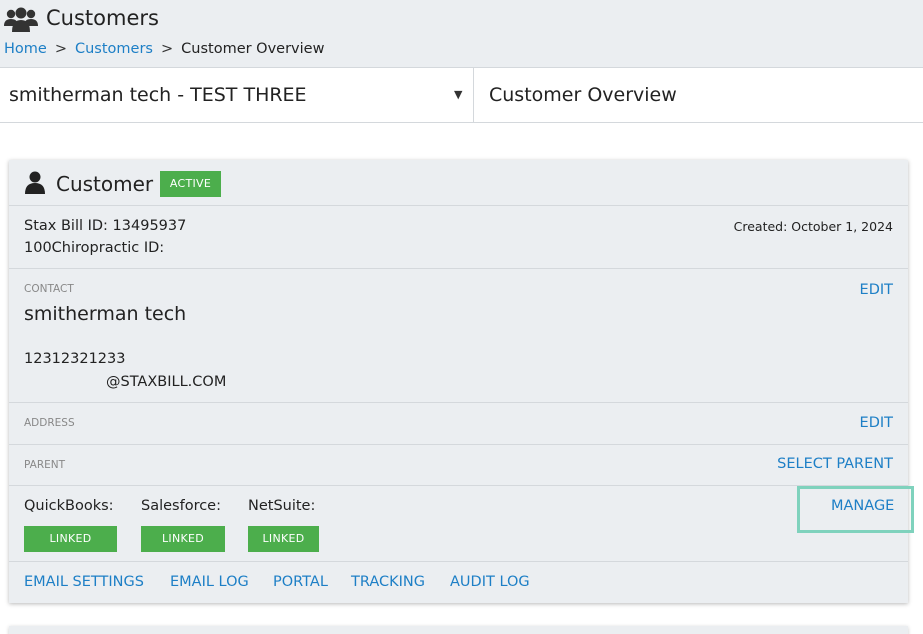 The image size is (923, 634). I want to click on select-parent-link: SELECT PARENT, so click(835, 464).